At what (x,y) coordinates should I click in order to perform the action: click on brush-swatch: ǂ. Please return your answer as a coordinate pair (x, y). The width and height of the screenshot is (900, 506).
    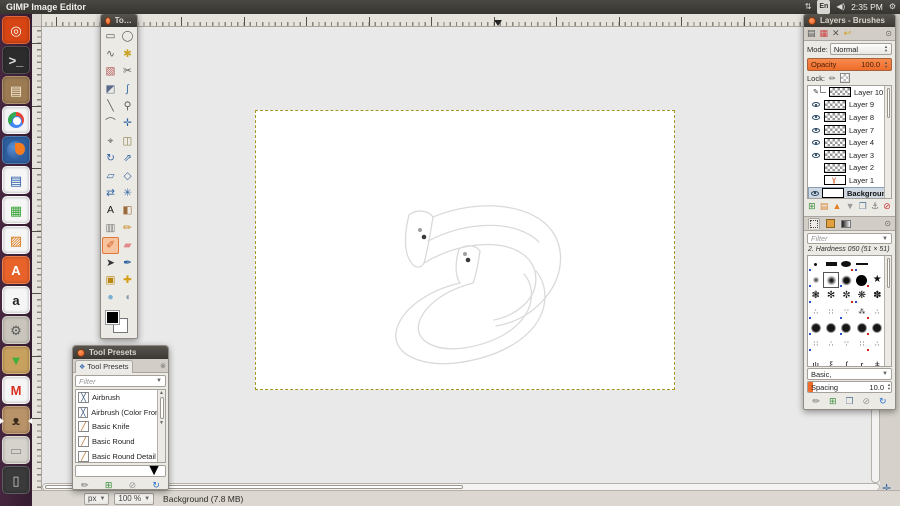
    Looking at the image, I should click on (877, 359).